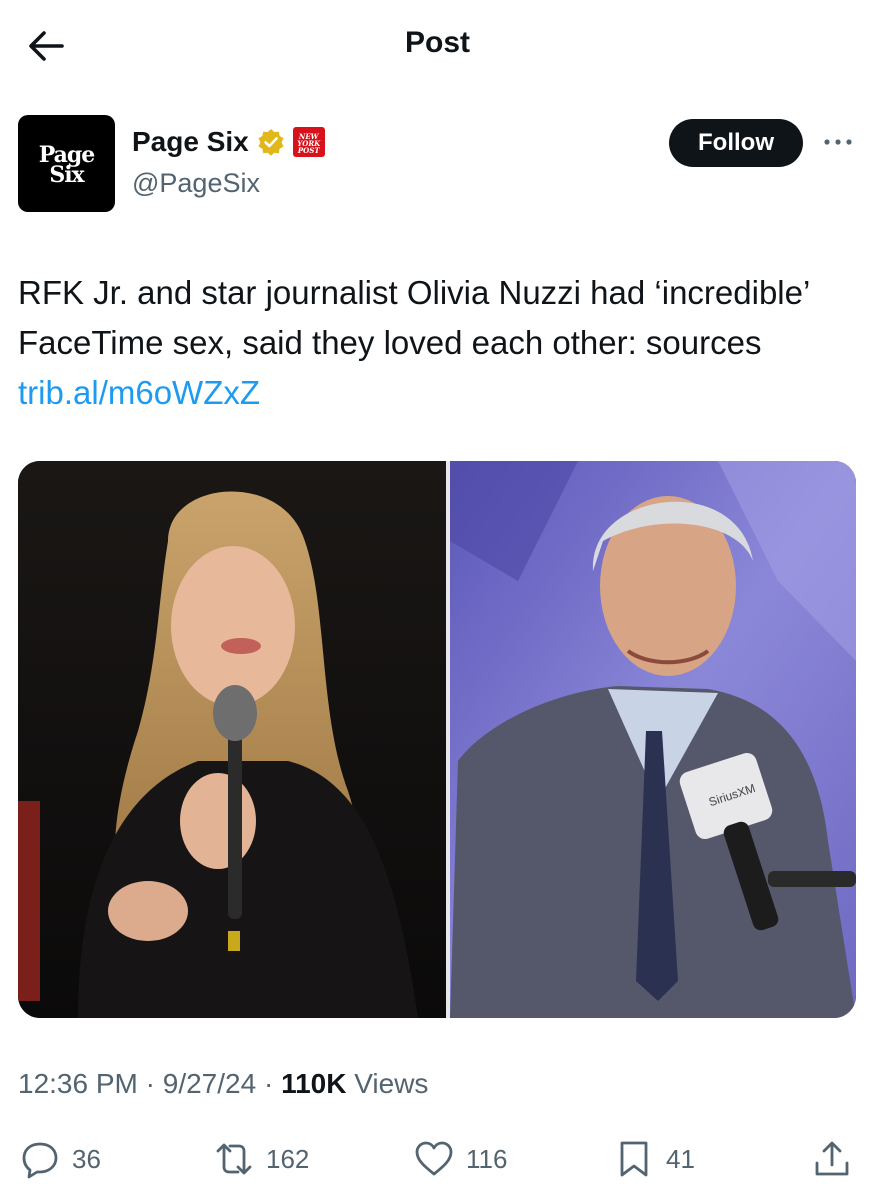 The image size is (875, 1200). Describe the element at coordinates (654, 1159) in the screenshot. I see `bookmark-button: 41` at that location.